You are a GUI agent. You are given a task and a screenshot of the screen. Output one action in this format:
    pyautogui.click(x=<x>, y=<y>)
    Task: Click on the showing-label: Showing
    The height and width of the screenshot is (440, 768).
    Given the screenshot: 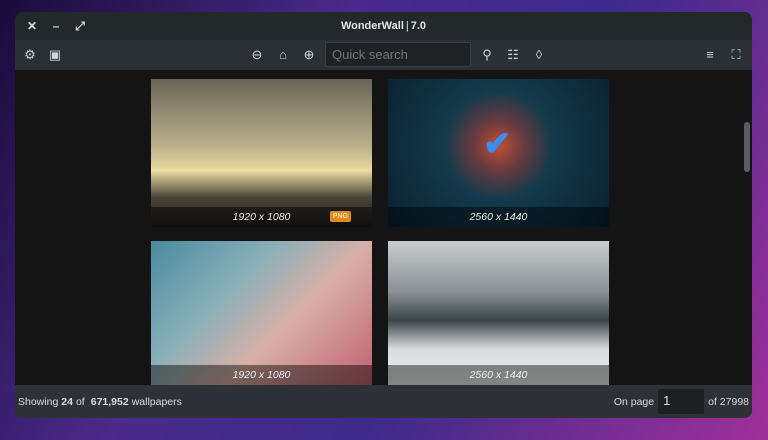 What is the action you would take?
    pyautogui.click(x=38, y=401)
    